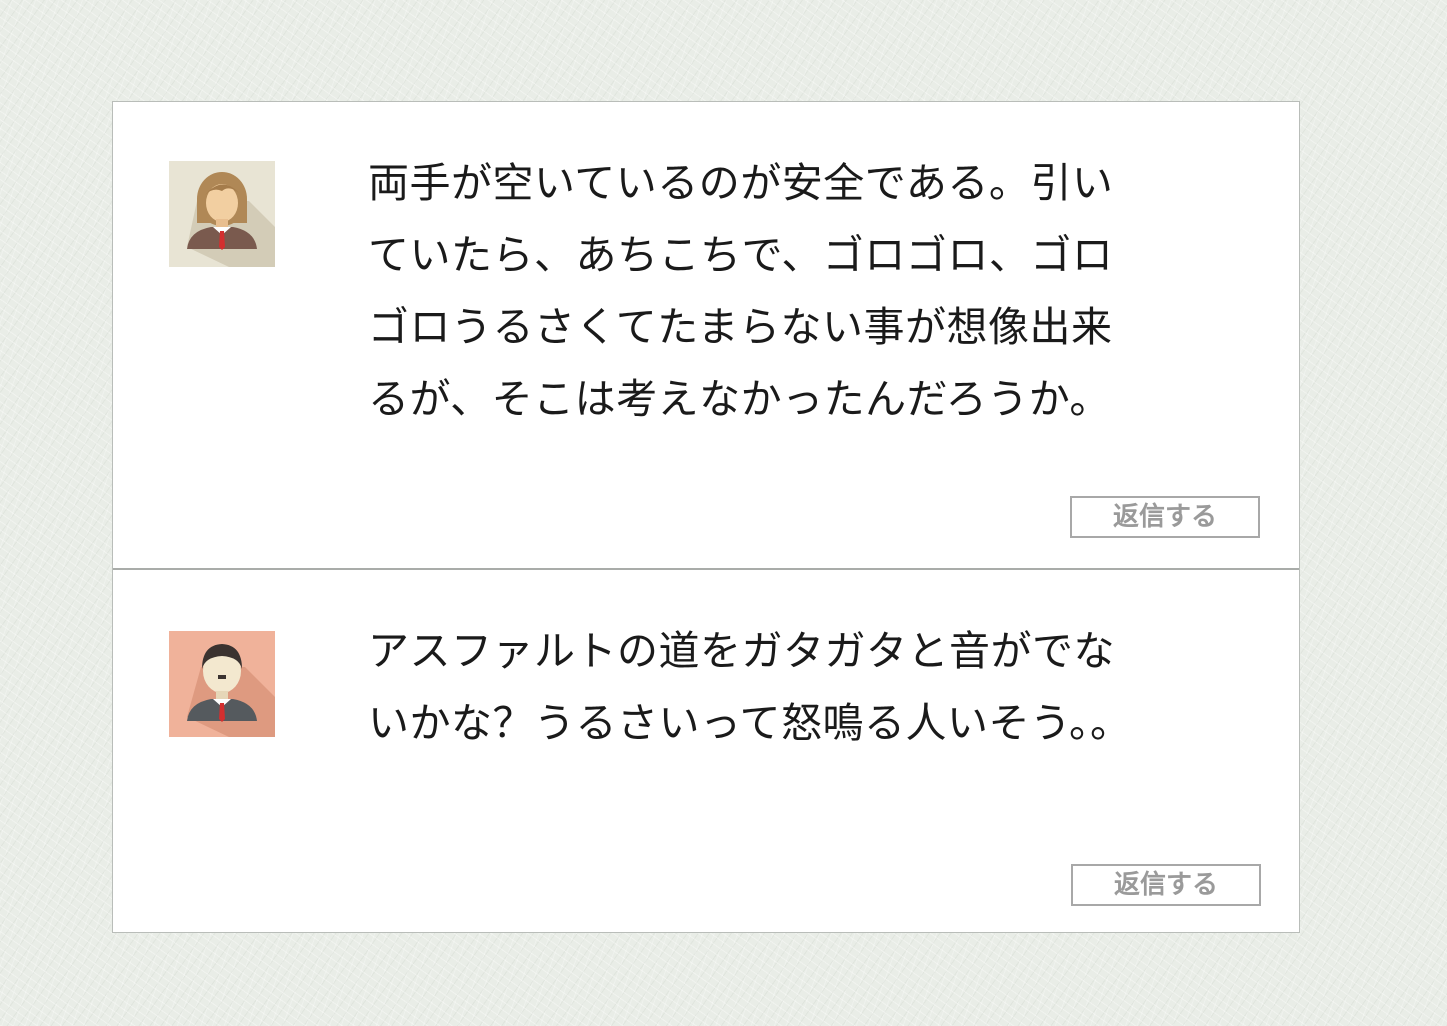 This screenshot has height=1026, width=1447. Describe the element at coordinates (222, 684) in the screenshot. I see `man-user-icon` at that location.